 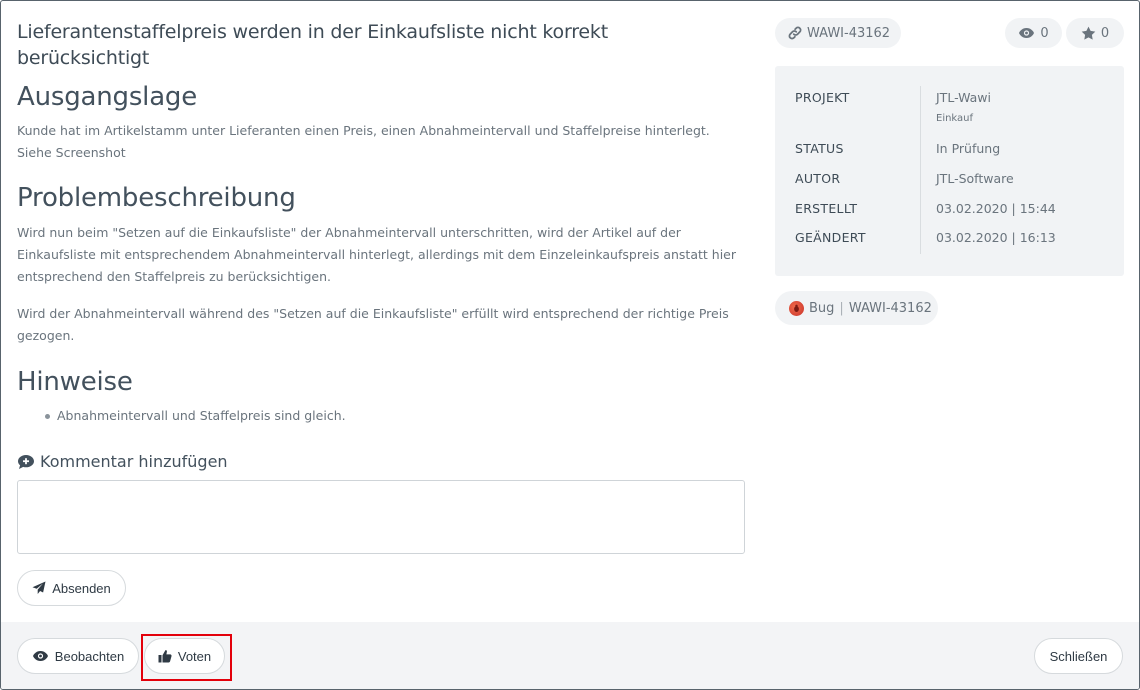 I want to click on vote-button: Voten, so click(x=184, y=656).